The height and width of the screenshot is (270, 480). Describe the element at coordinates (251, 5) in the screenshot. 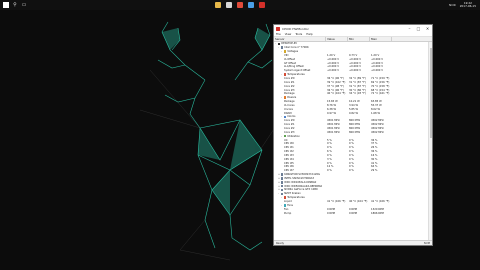

I see `media-icon` at that location.